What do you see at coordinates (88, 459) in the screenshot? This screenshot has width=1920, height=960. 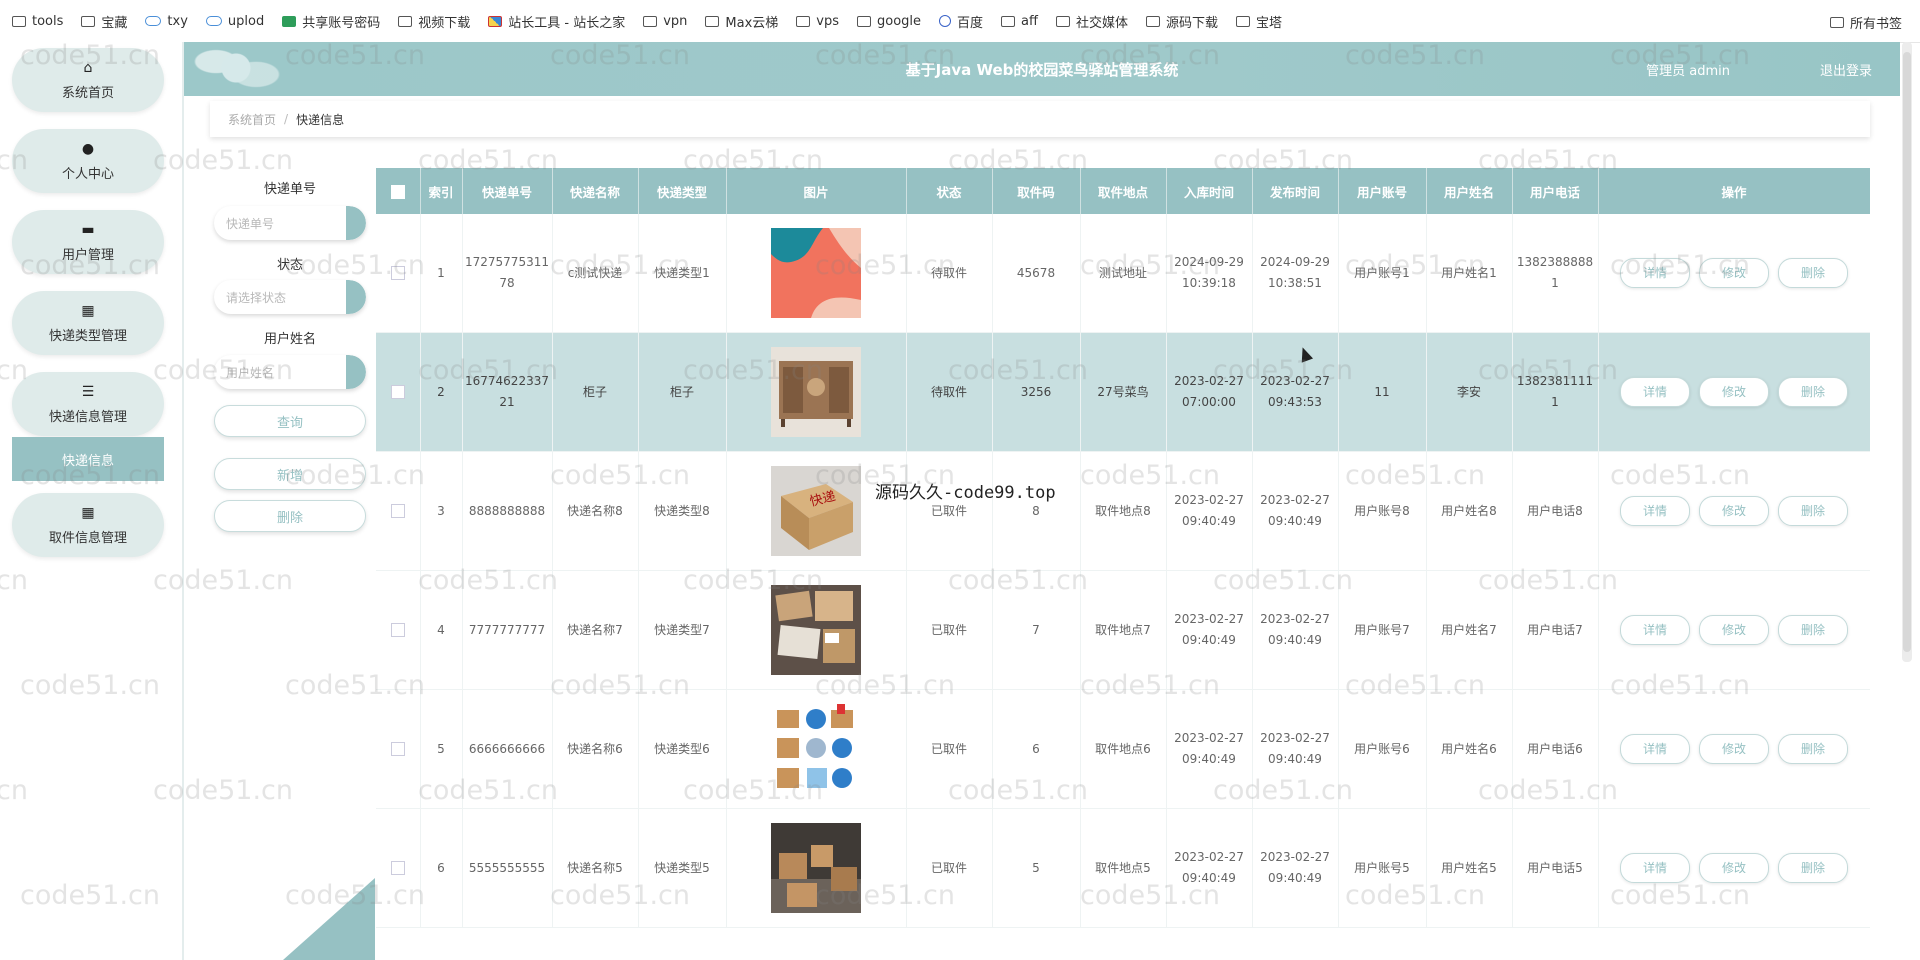 I see `submenu-express-info: 快递信息` at bounding box center [88, 459].